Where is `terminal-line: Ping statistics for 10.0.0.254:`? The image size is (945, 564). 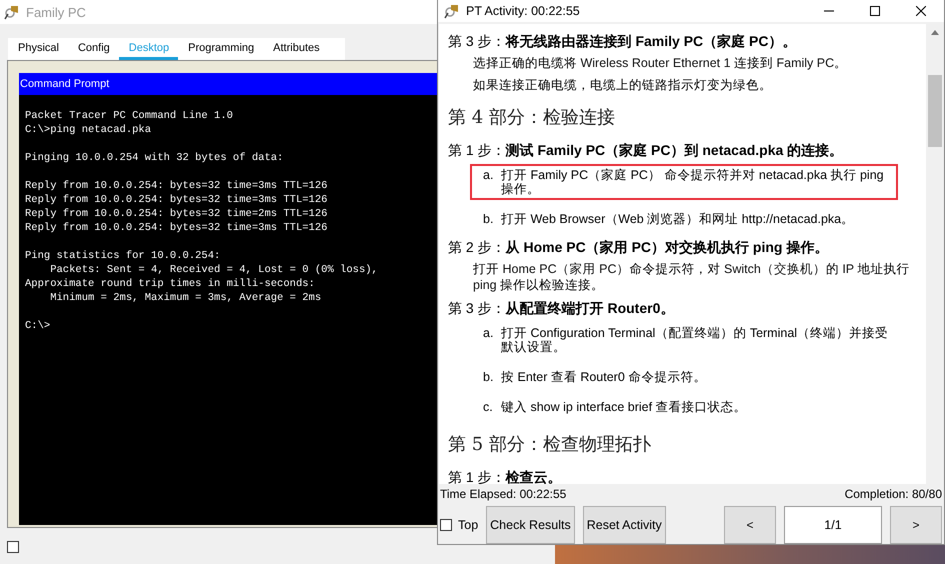
terminal-line: Ping statistics for 10.0.0.254: is located at coordinates (122, 256).